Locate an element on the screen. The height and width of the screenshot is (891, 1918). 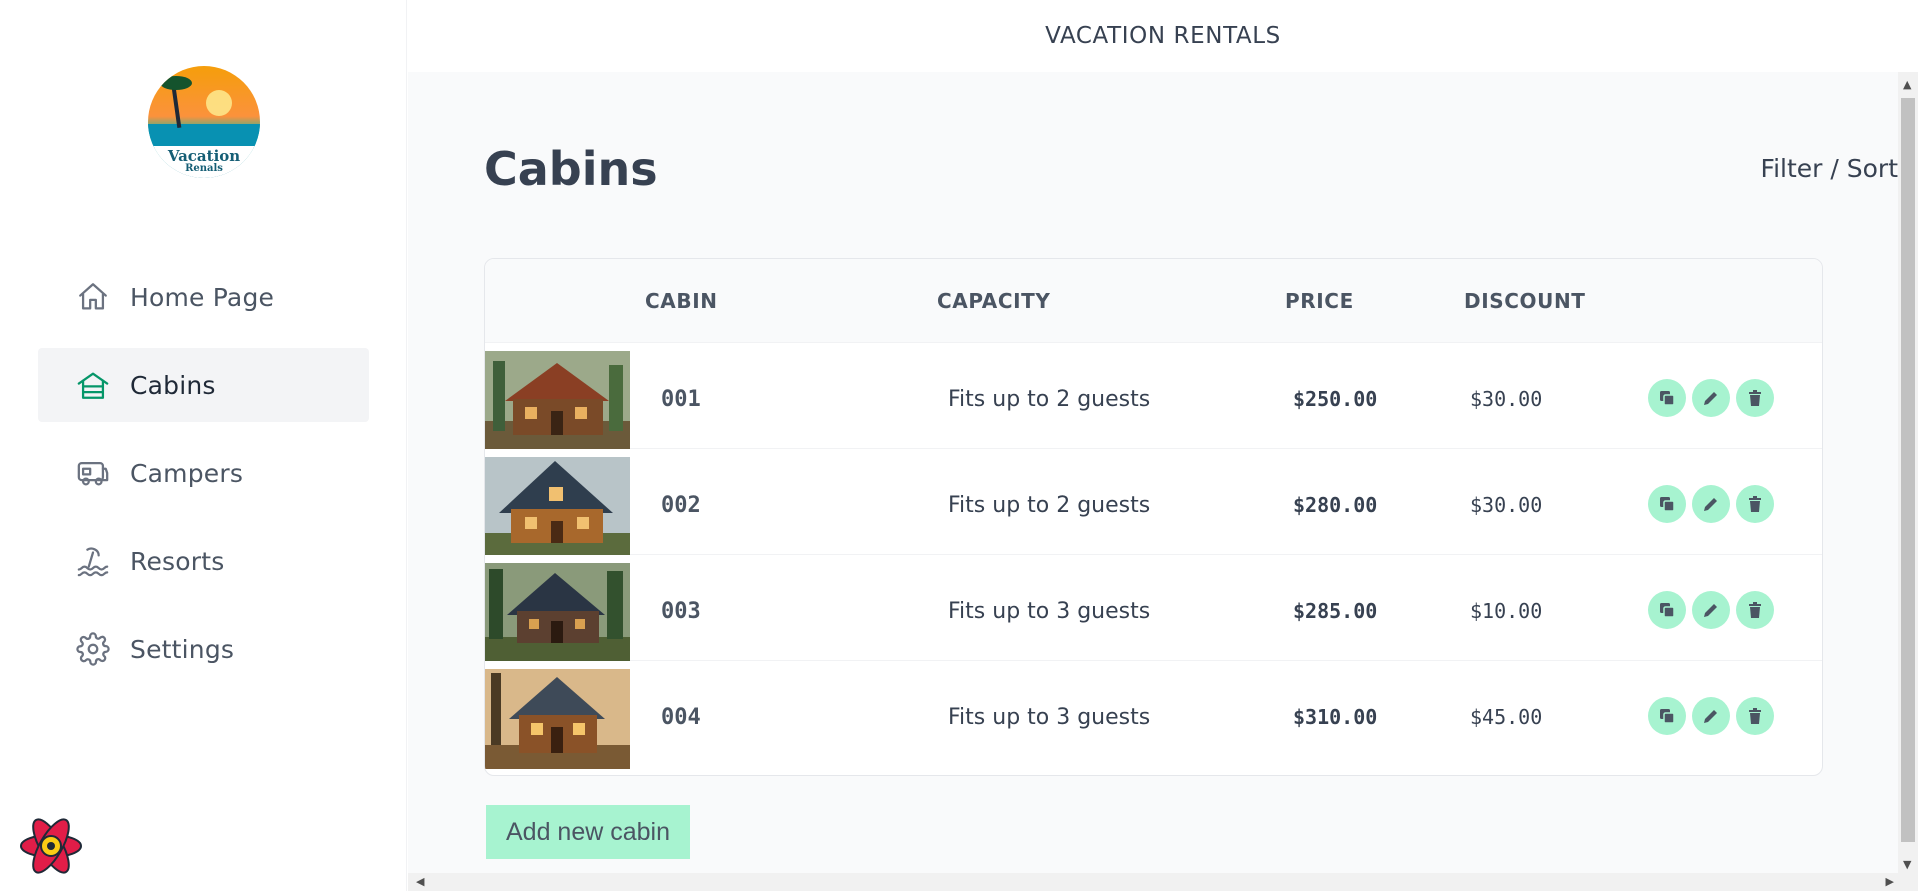
sidebar-item-resorts: Resorts is located at coordinates (203, 561).